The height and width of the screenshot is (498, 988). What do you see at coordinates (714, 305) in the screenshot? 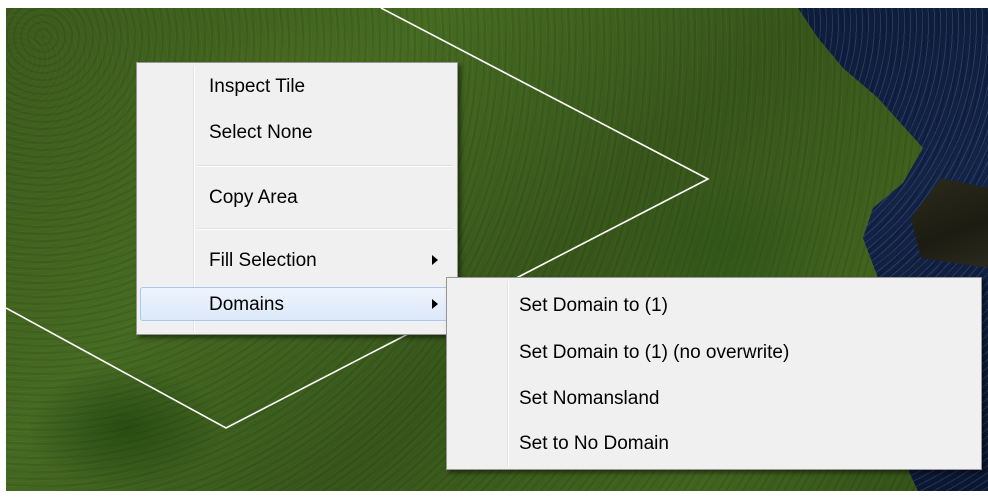
I see `menu-item-set-domain-1: Set Domain to (1)` at bounding box center [714, 305].